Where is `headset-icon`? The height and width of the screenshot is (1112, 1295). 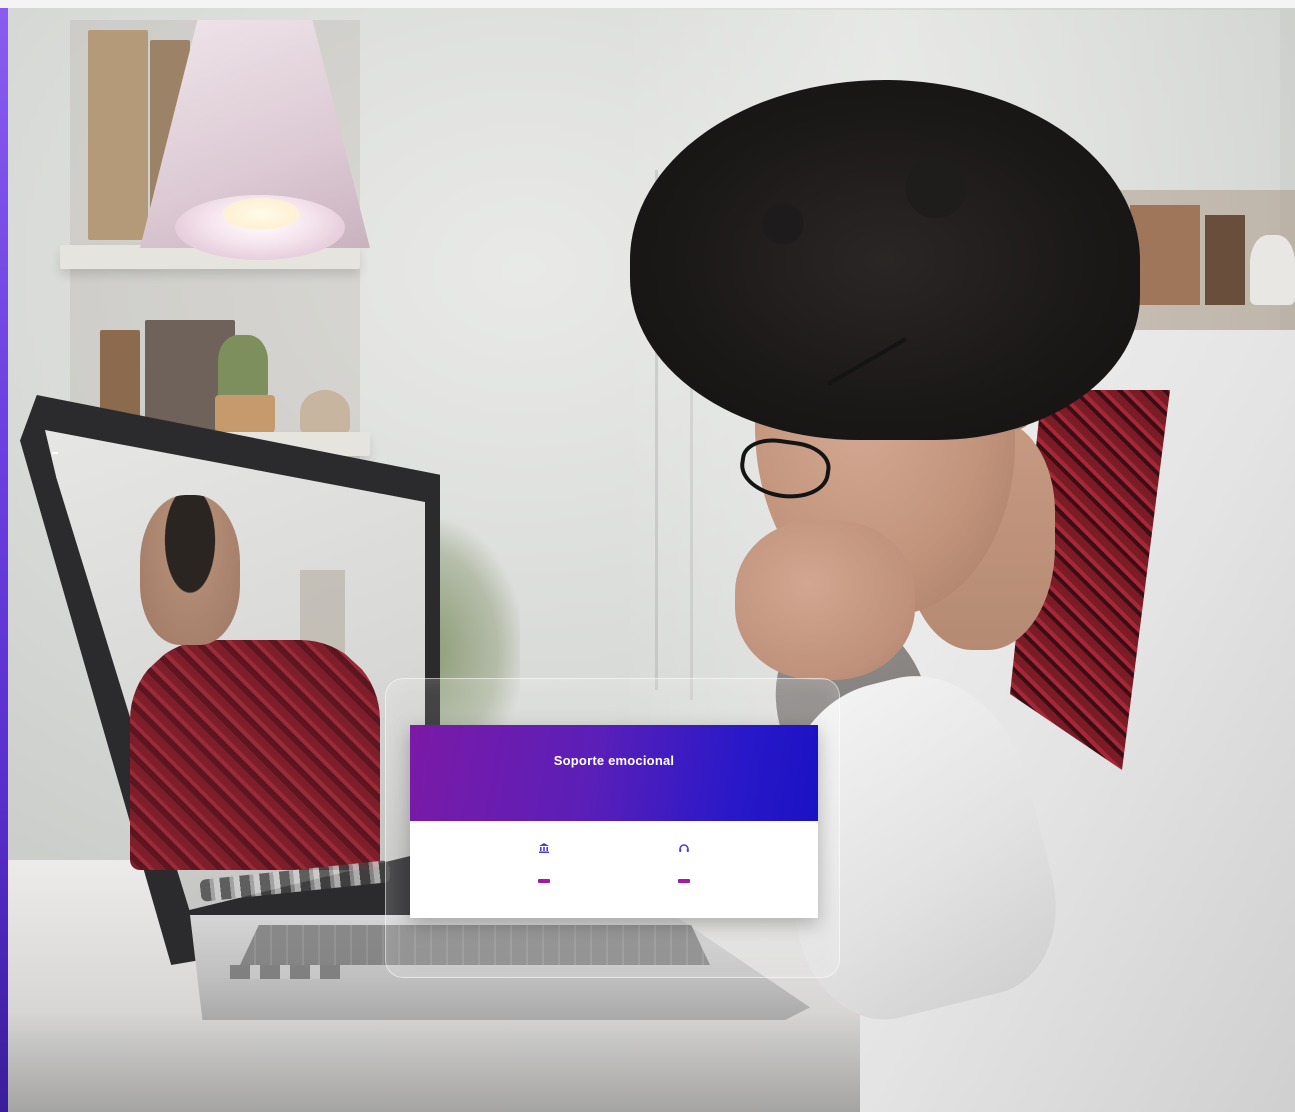 headset-icon is located at coordinates (684, 848).